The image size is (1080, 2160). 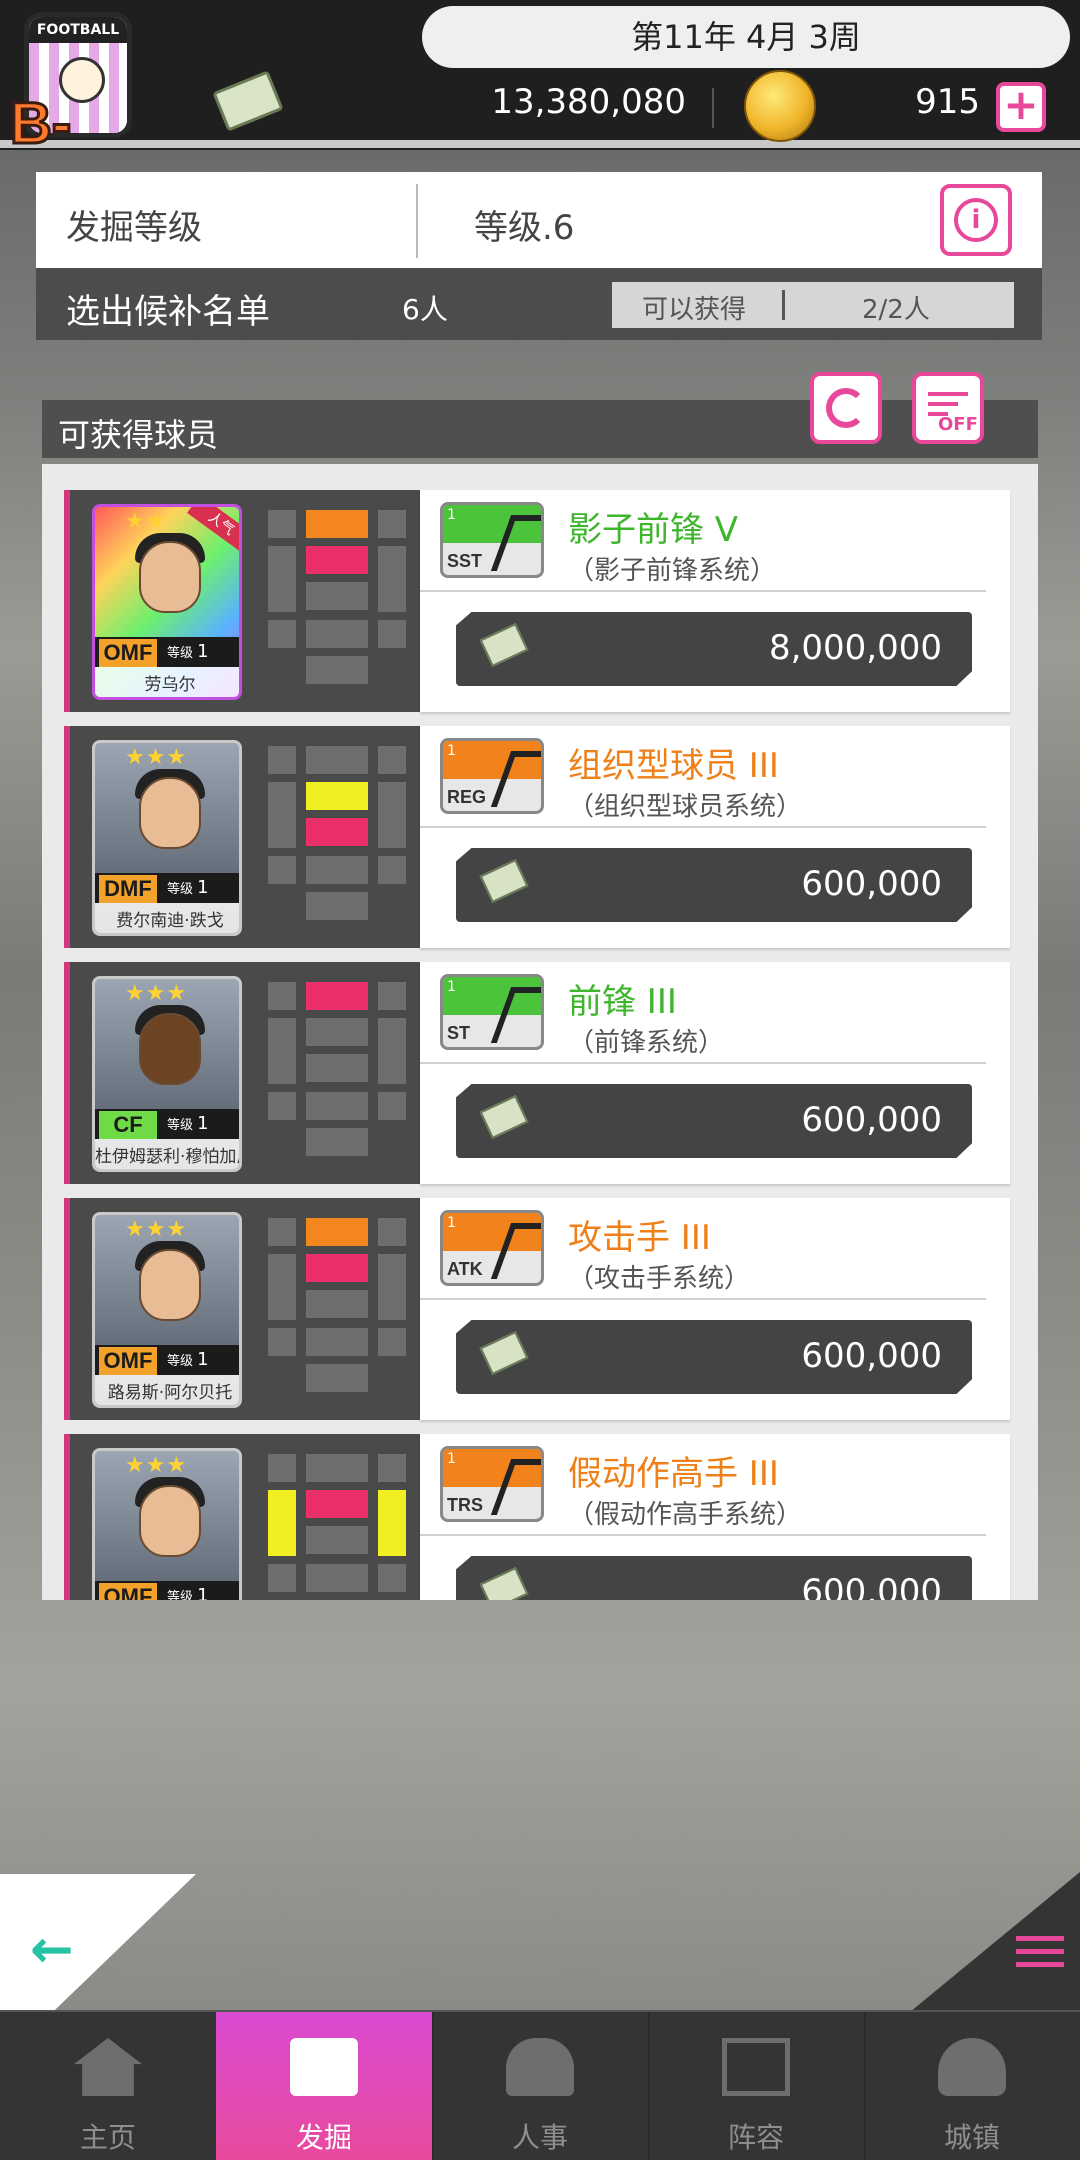 What do you see at coordinates (540, 144) in the screenshot?
I see `top-bar-divider` at bounding box center [540, 144].